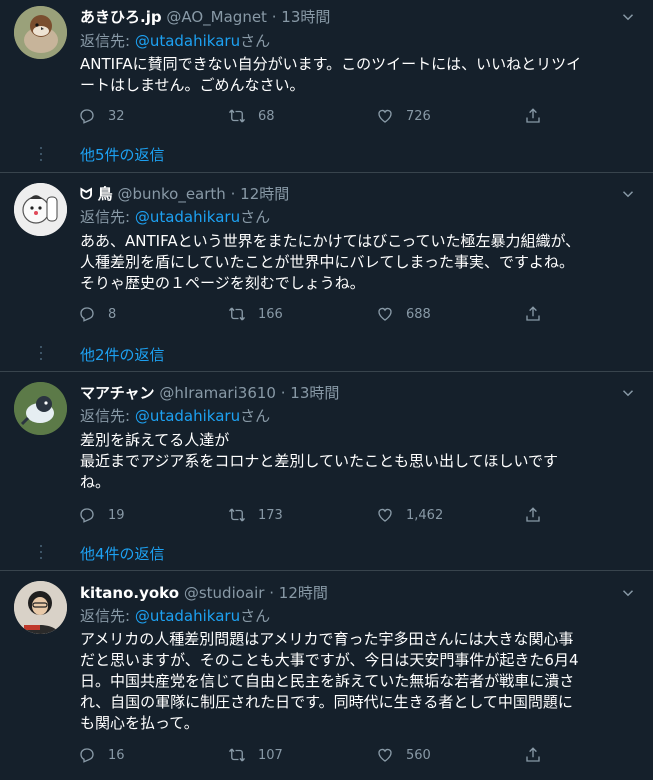  Describe the element at coordinates (224, 593) in the screenshot. I see `username: @studioair` at that location.